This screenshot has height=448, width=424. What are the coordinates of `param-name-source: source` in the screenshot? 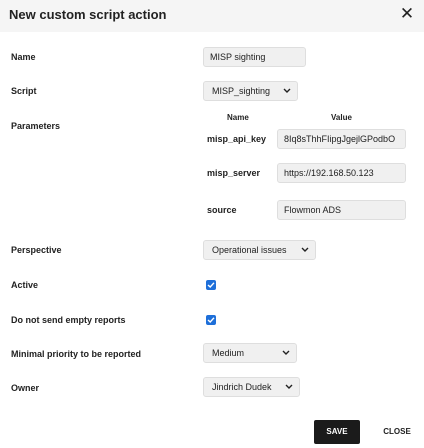 It's located at (222, 210).